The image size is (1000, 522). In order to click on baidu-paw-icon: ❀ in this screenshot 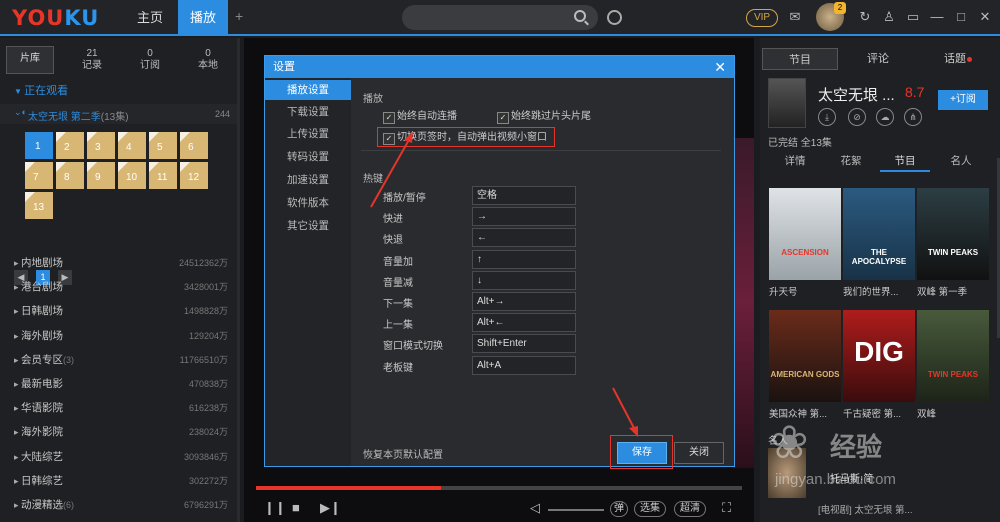, I will do `click(789, 442)`.